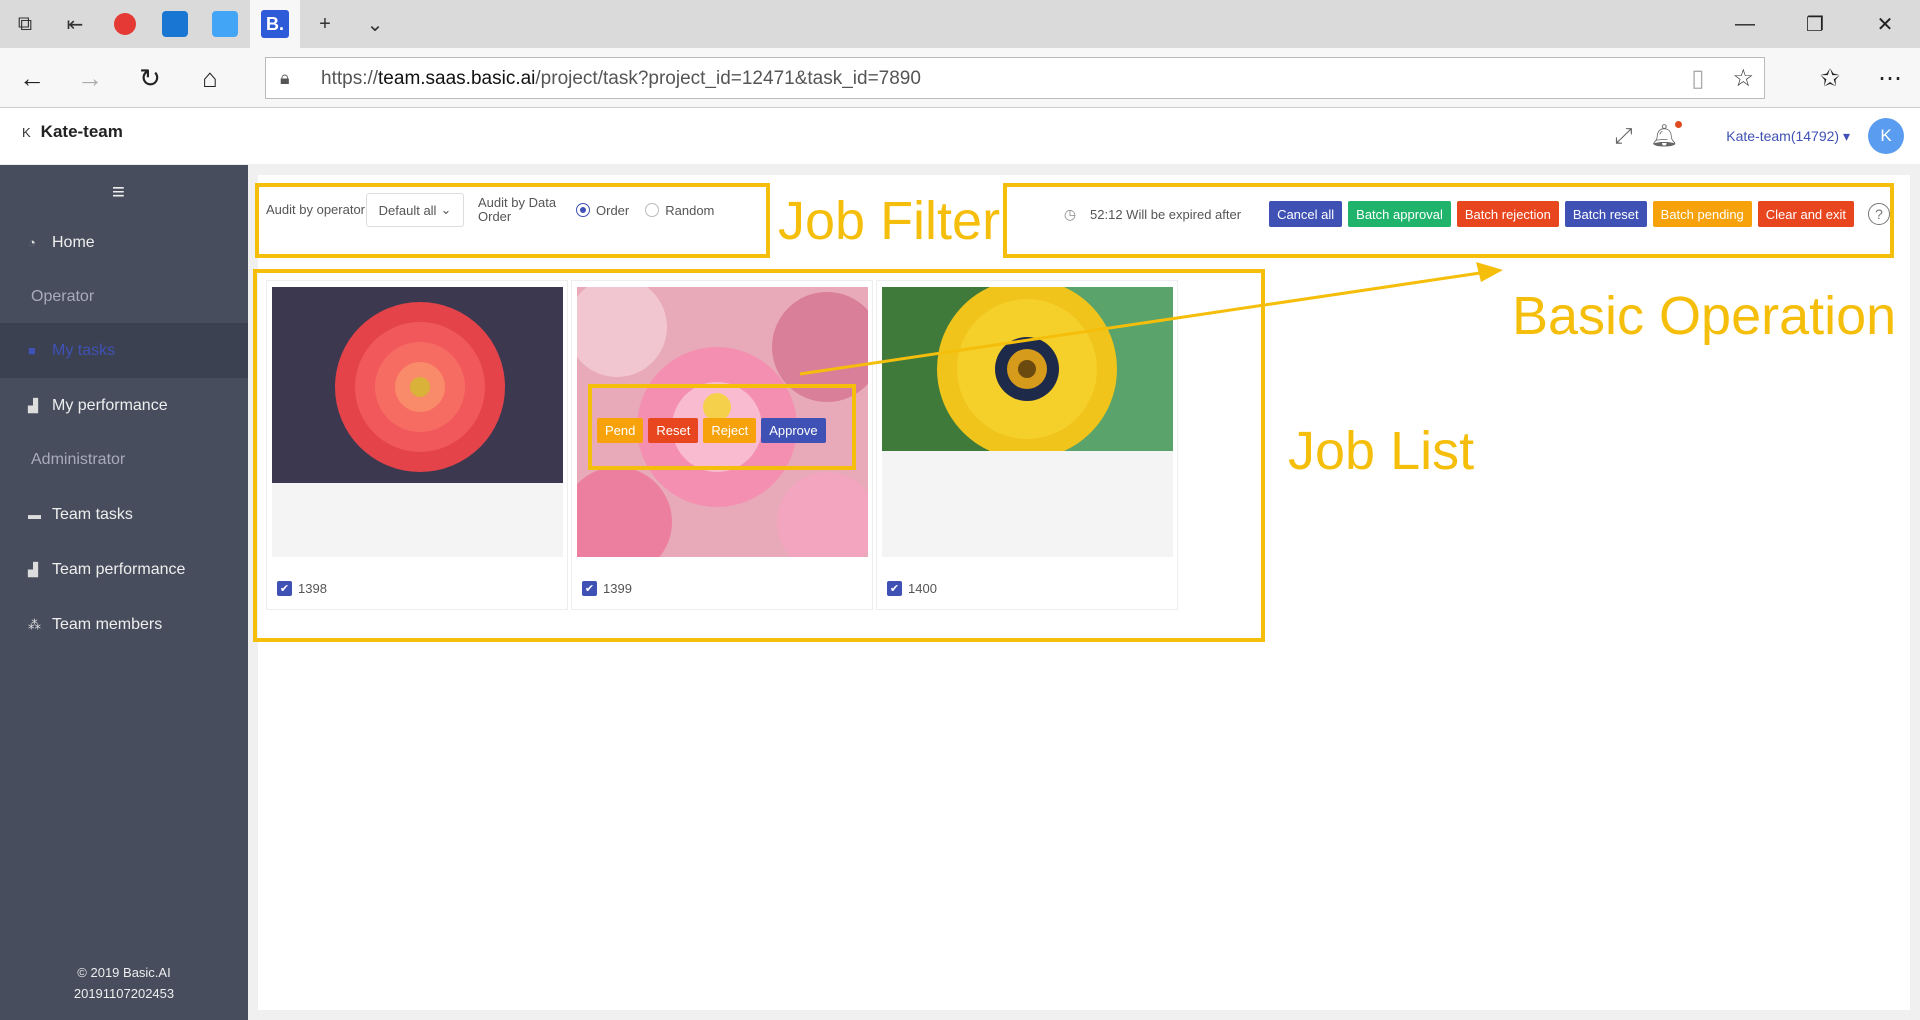 The height and width of the screenshot is (1020, 1920). What do you see at coordinates (1140, 323) in the screenshot?
I see `arrow-line` at bounding box center [1140, 323].